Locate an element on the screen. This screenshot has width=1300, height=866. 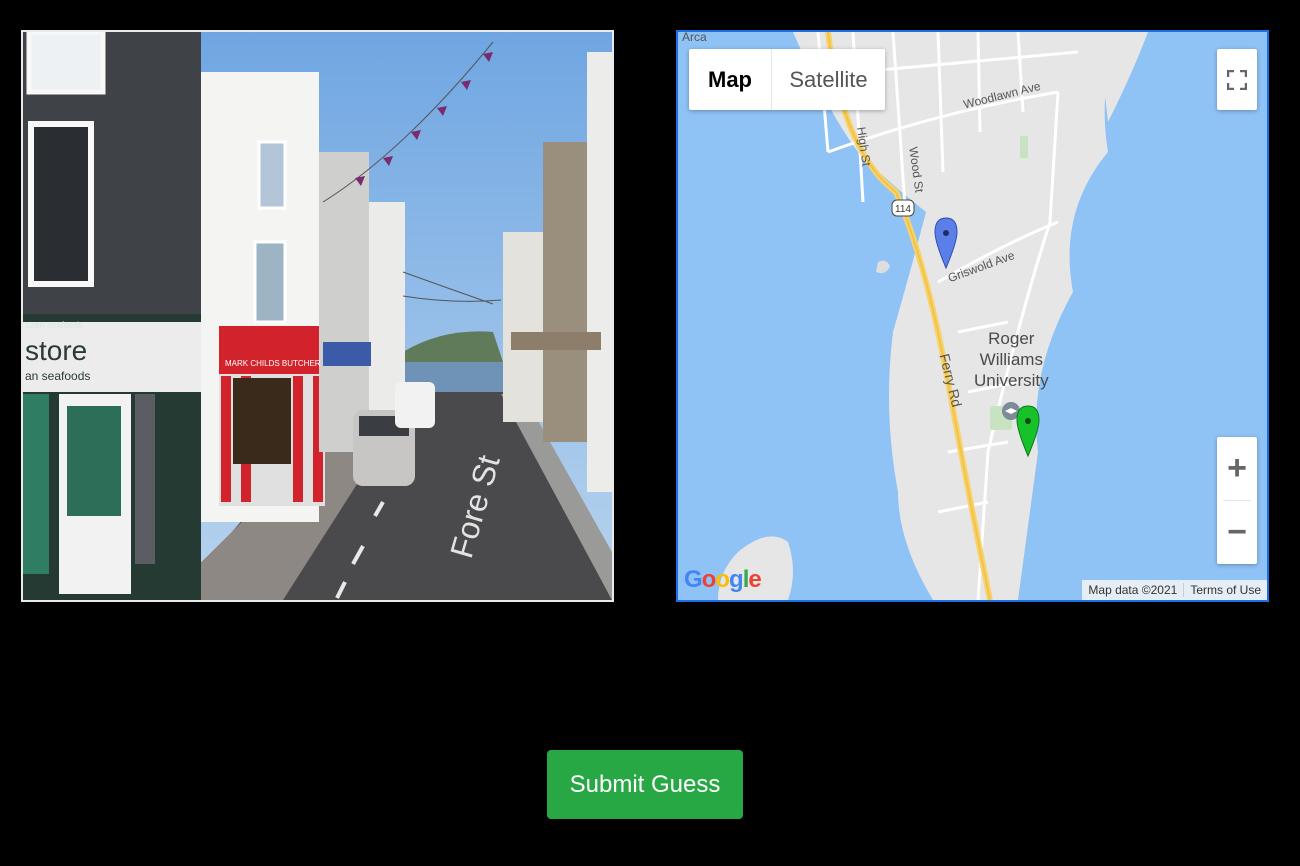
map-attribution: Map data ©2021 Terms of Use is located at coordinates (1174, 590).